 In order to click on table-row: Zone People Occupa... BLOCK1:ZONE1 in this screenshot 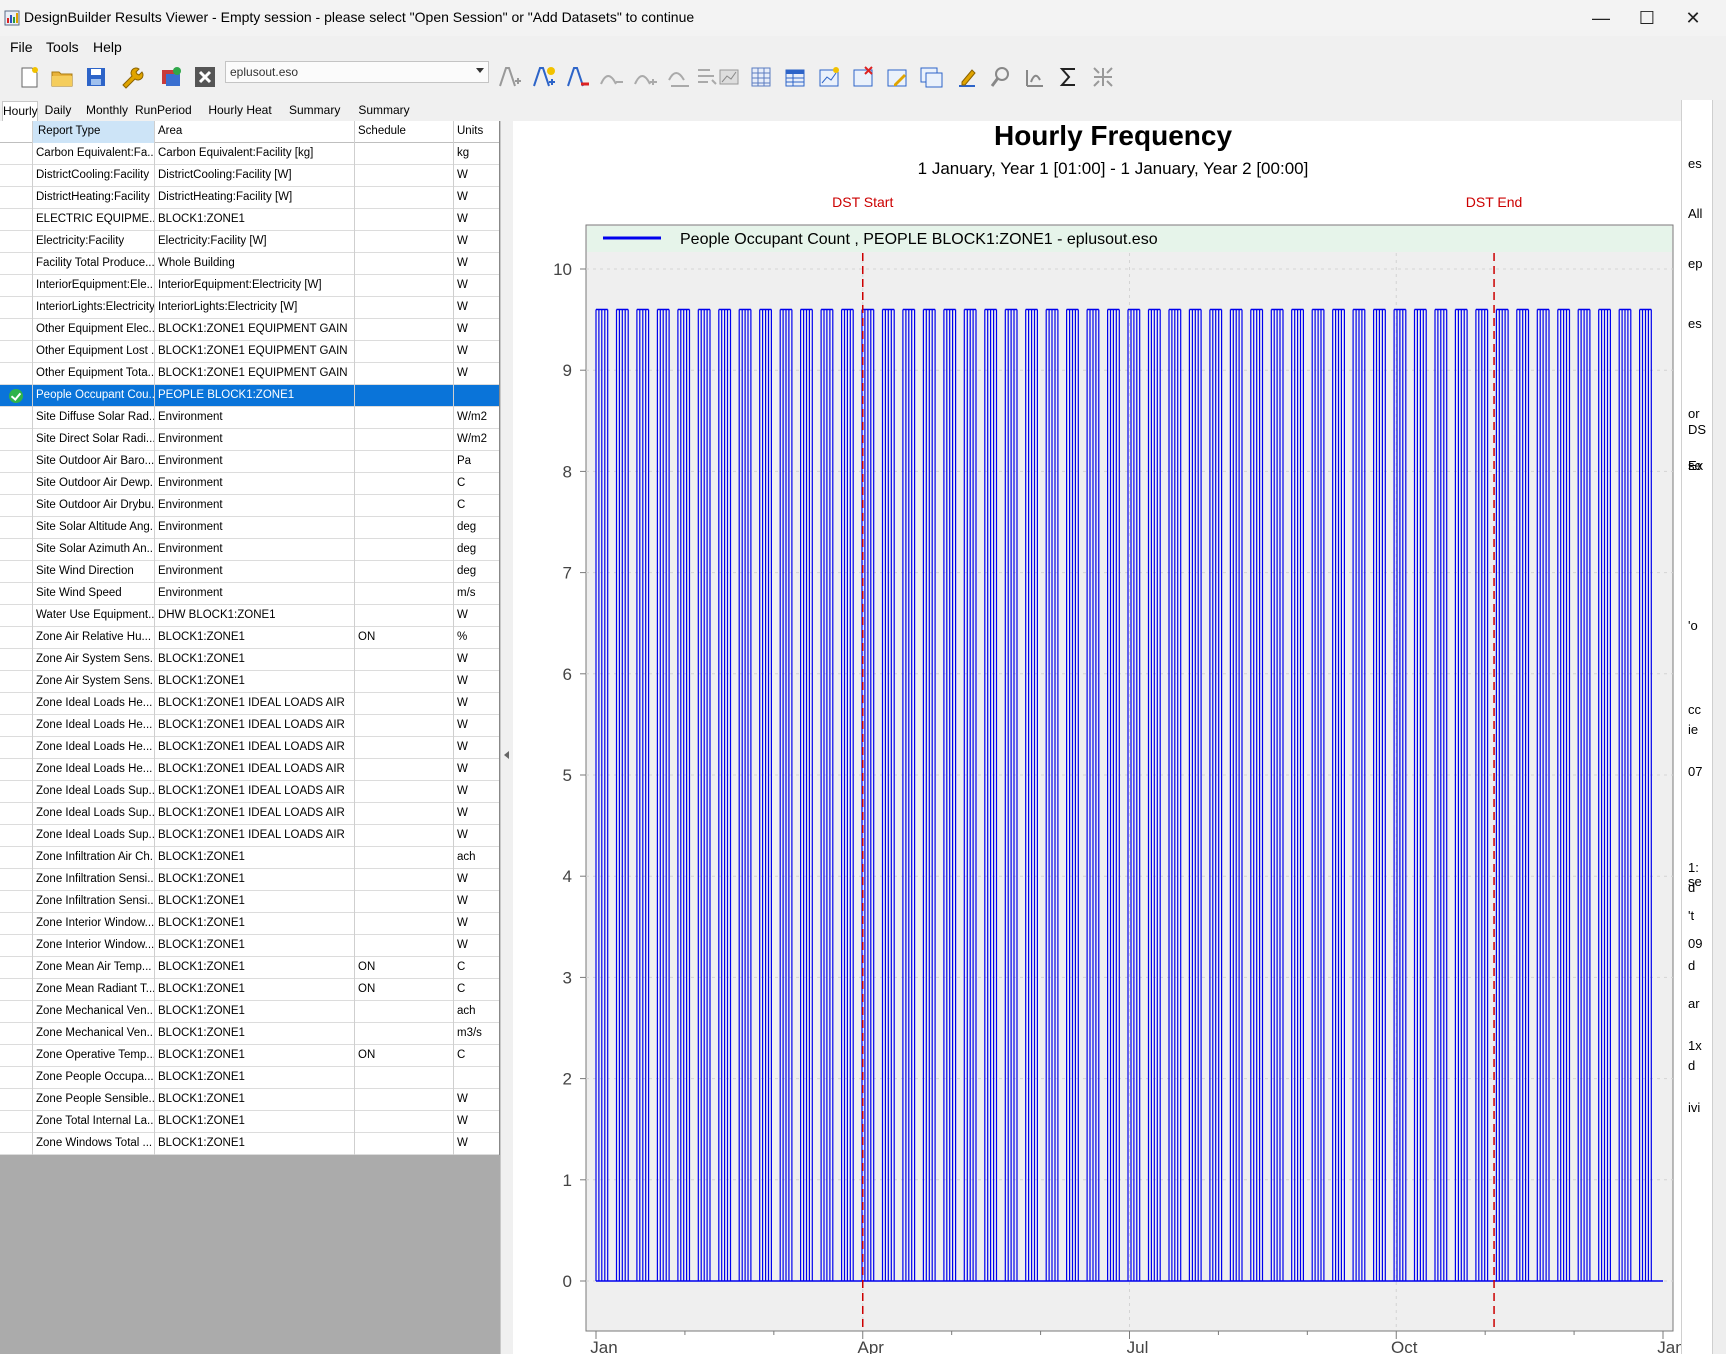, I will do `click(250, 1078)`.